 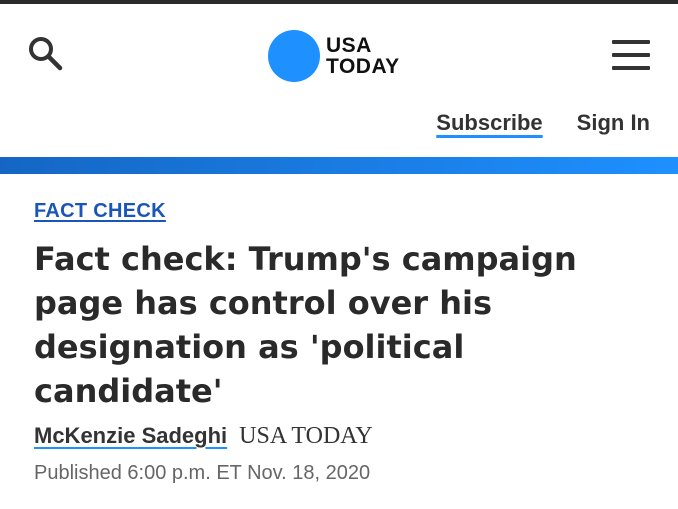 What do you see at coordinates (543, 123) in the screenshot?
I see `account-links: Subscribe Sign In` at bounding box center [543, 123].